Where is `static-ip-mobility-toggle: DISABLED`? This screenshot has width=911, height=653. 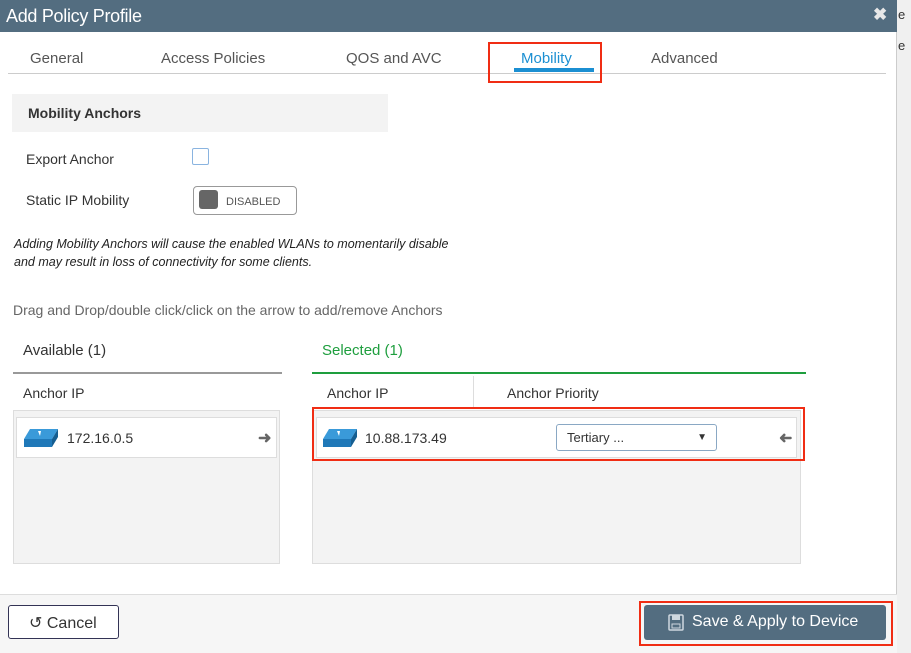 static-ip-mobility-toggle: DISABLED is located at coordinates (245, 200).